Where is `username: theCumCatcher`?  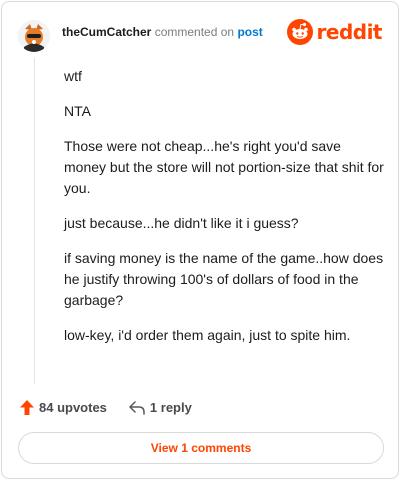
username: theCumCatcher is located at coordinates (106, 32).